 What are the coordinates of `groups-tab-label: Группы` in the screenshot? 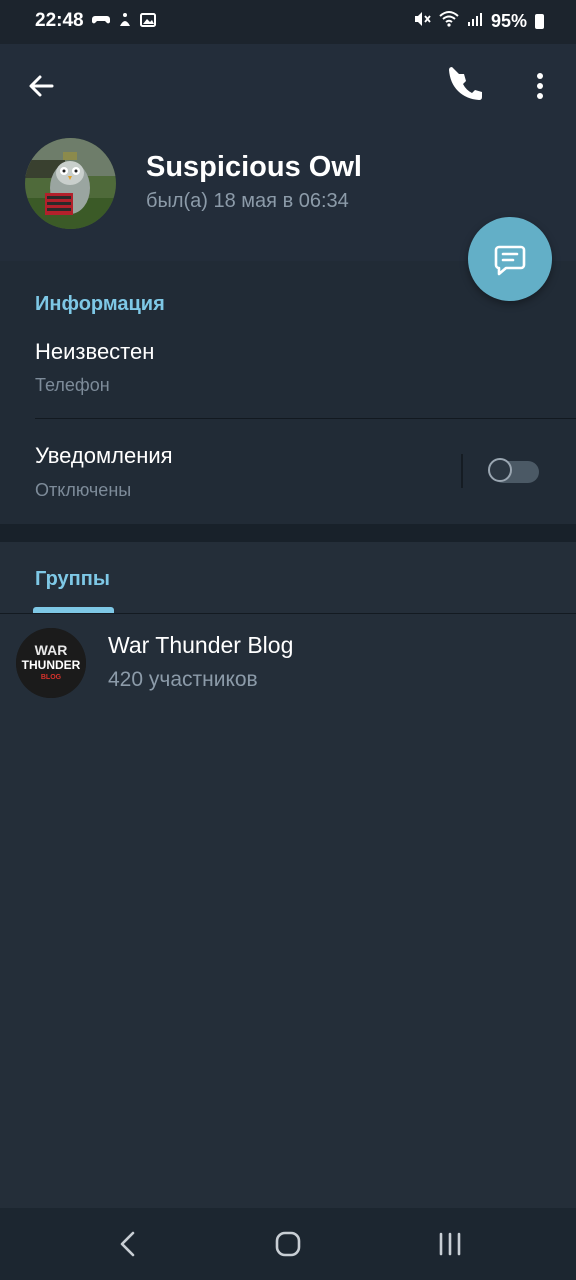 It's located at (72, 579).